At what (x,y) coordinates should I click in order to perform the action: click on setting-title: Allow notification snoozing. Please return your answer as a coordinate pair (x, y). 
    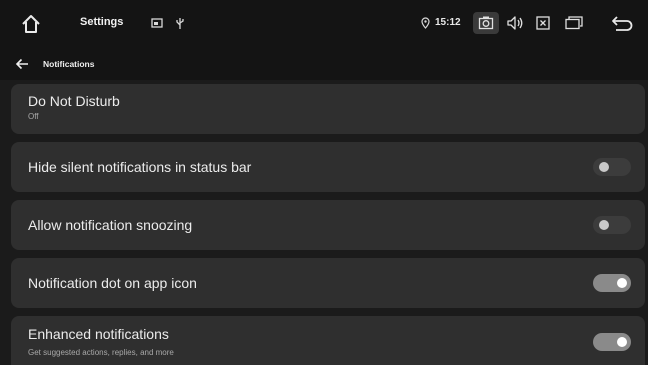
    Looking at the image, I should click on (110, 225).